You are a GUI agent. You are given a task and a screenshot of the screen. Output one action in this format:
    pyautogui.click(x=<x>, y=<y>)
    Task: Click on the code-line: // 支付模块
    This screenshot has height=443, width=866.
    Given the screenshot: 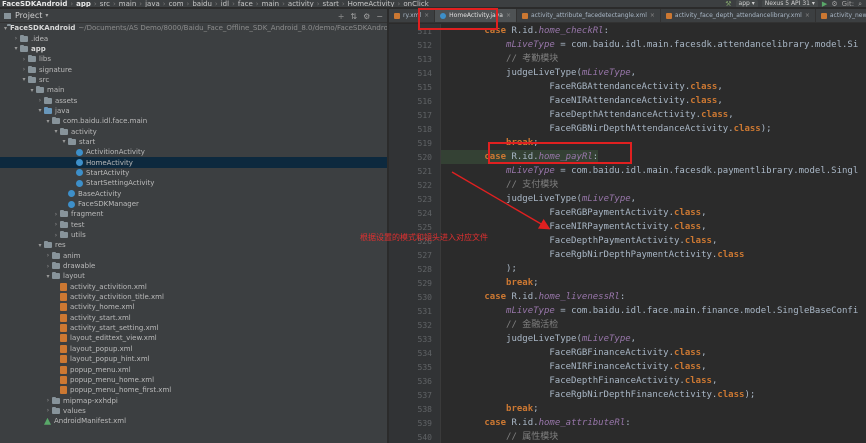 What is the action you would take?
    pyautogui.click(x=499, y=185)
    